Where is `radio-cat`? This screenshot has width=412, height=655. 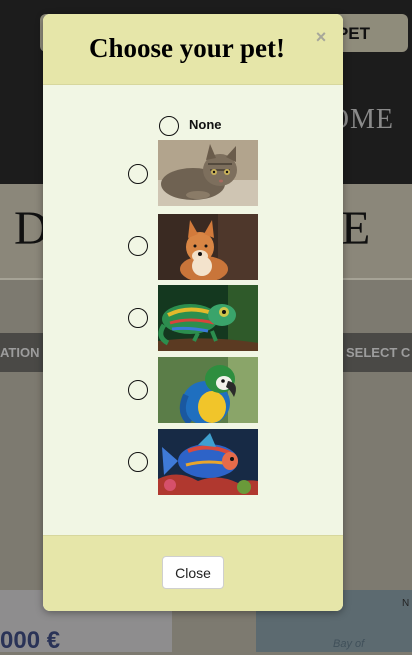
radio-cat is located at coordinates (138, 174).